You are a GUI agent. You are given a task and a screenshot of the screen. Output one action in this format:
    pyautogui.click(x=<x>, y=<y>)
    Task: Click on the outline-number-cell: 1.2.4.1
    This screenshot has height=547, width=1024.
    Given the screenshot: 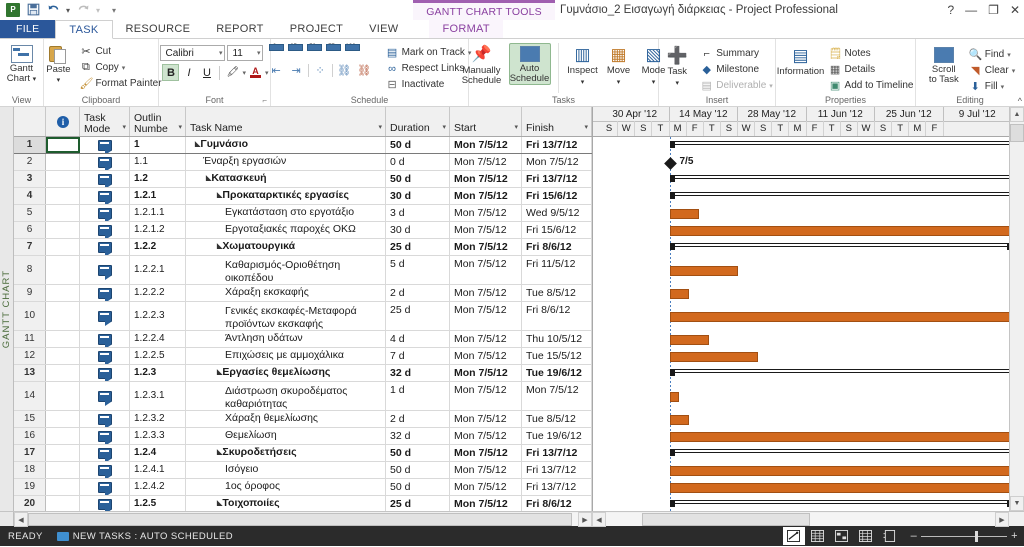 What is the action you would take?
    pyautogui.click(x=158, y=470)
    